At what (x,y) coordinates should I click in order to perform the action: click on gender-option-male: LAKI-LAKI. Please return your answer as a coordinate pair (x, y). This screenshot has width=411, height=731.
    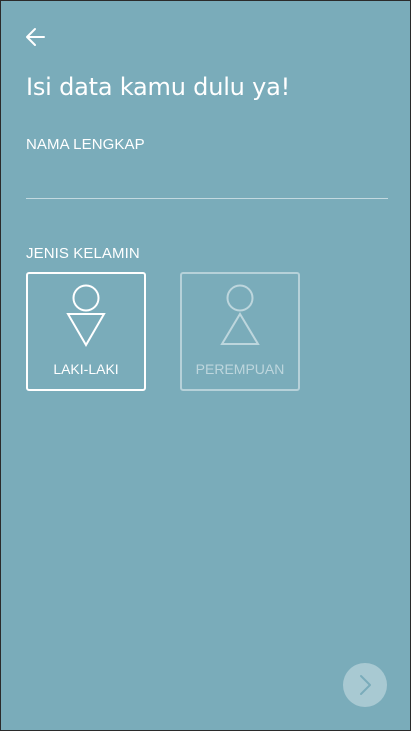
    Looking at the image, I should click on (86, 331).